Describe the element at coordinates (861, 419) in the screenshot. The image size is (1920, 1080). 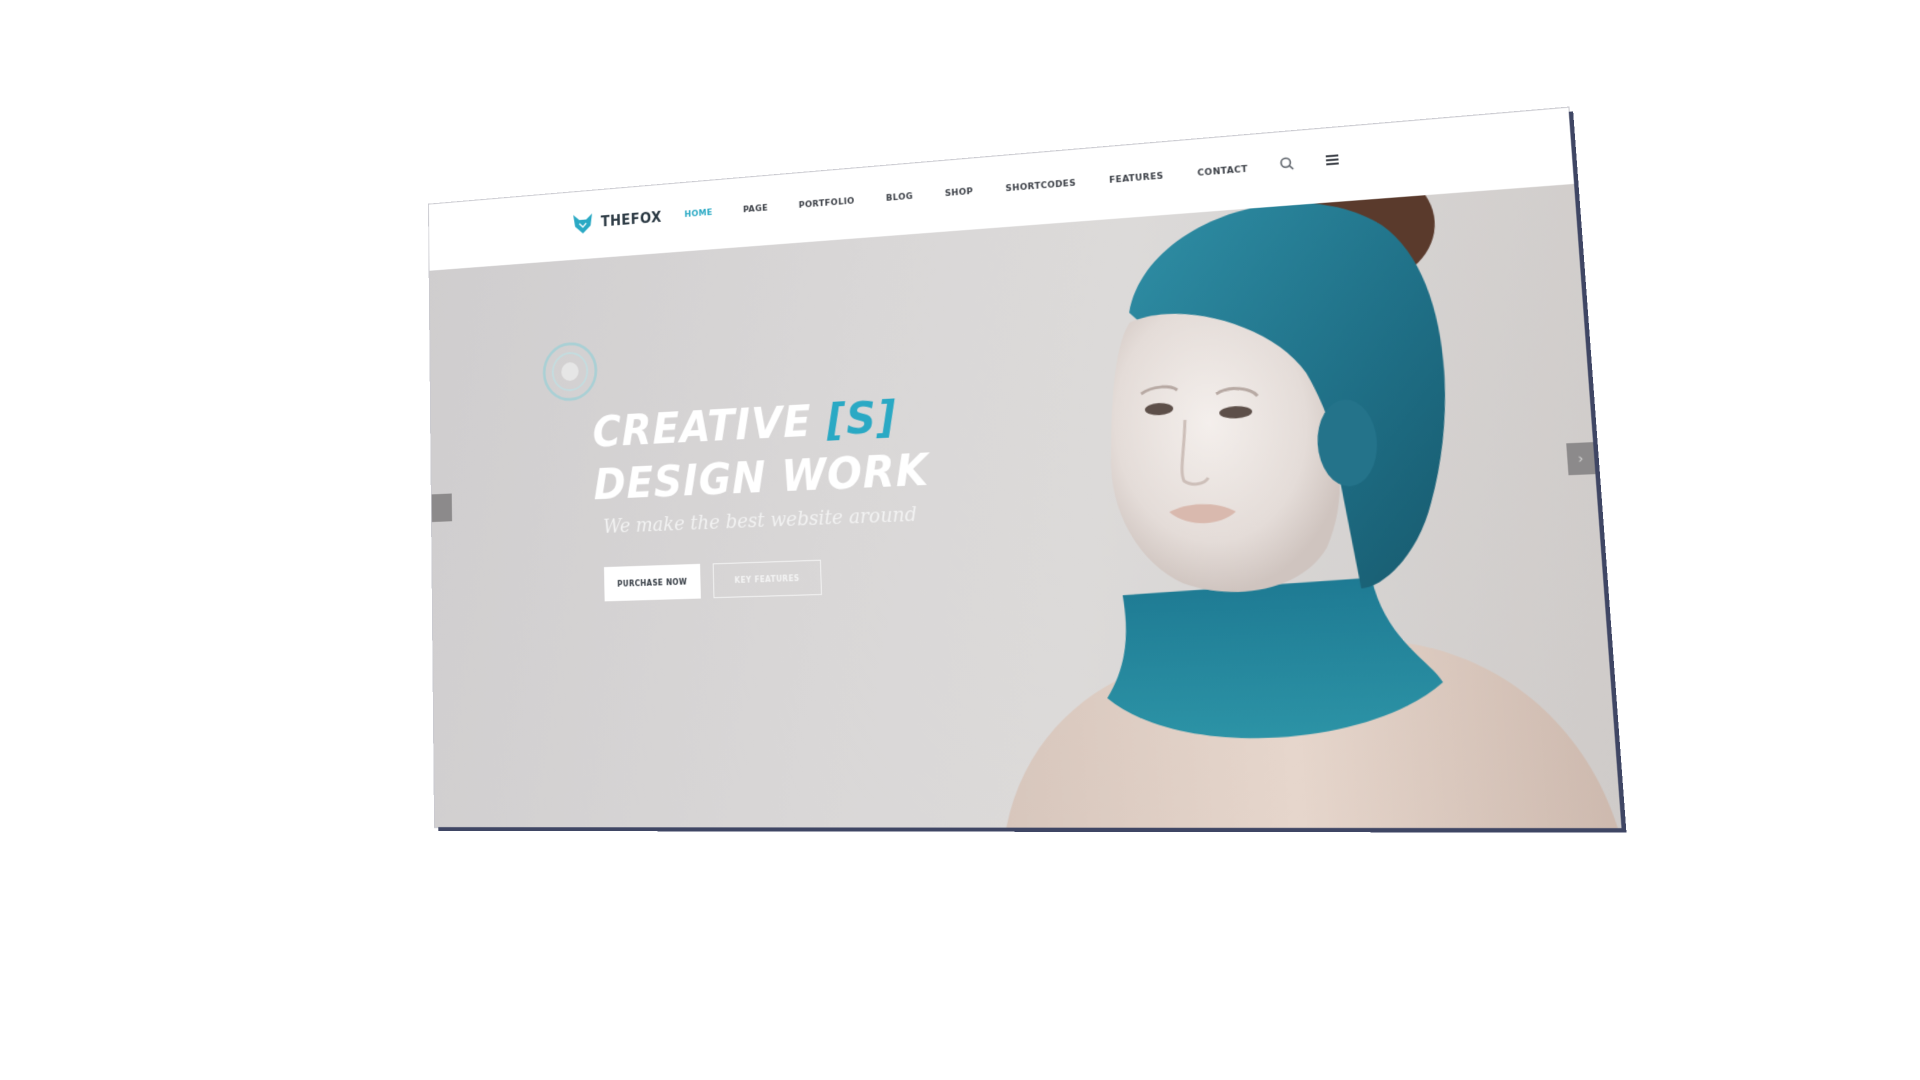
I see `hero-title-accent: [S]` at that location.